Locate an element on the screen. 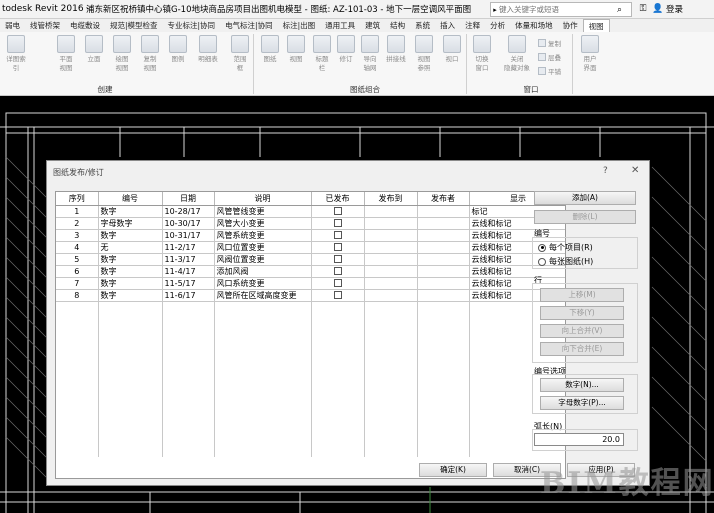 The image size is (714, 513). radio-per-project: 每个项目(R) is located at coordinates (565, 247).